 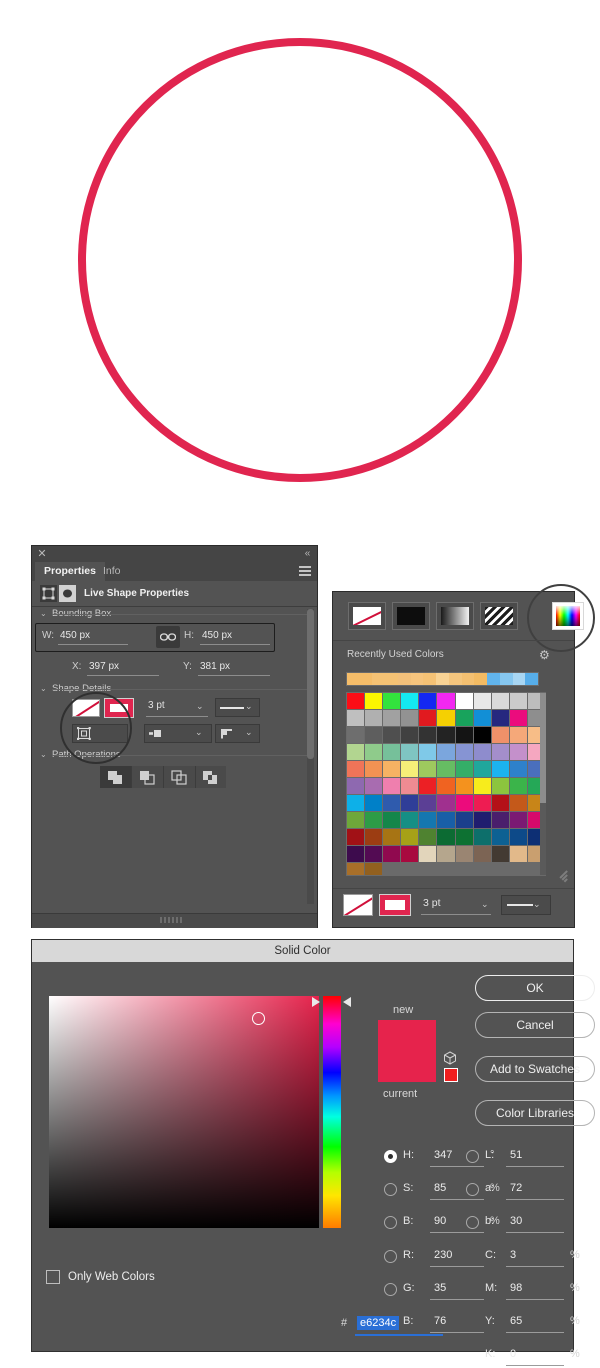 What do you see at coordinates (440, 1288) in the screenshot?
I see `green-input: 35` at bounding box center [440, 1288].